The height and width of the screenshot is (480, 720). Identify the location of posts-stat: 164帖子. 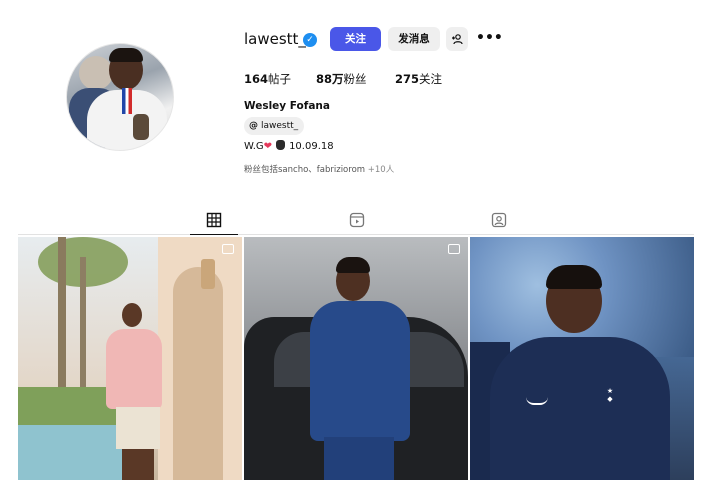
(267, 79).